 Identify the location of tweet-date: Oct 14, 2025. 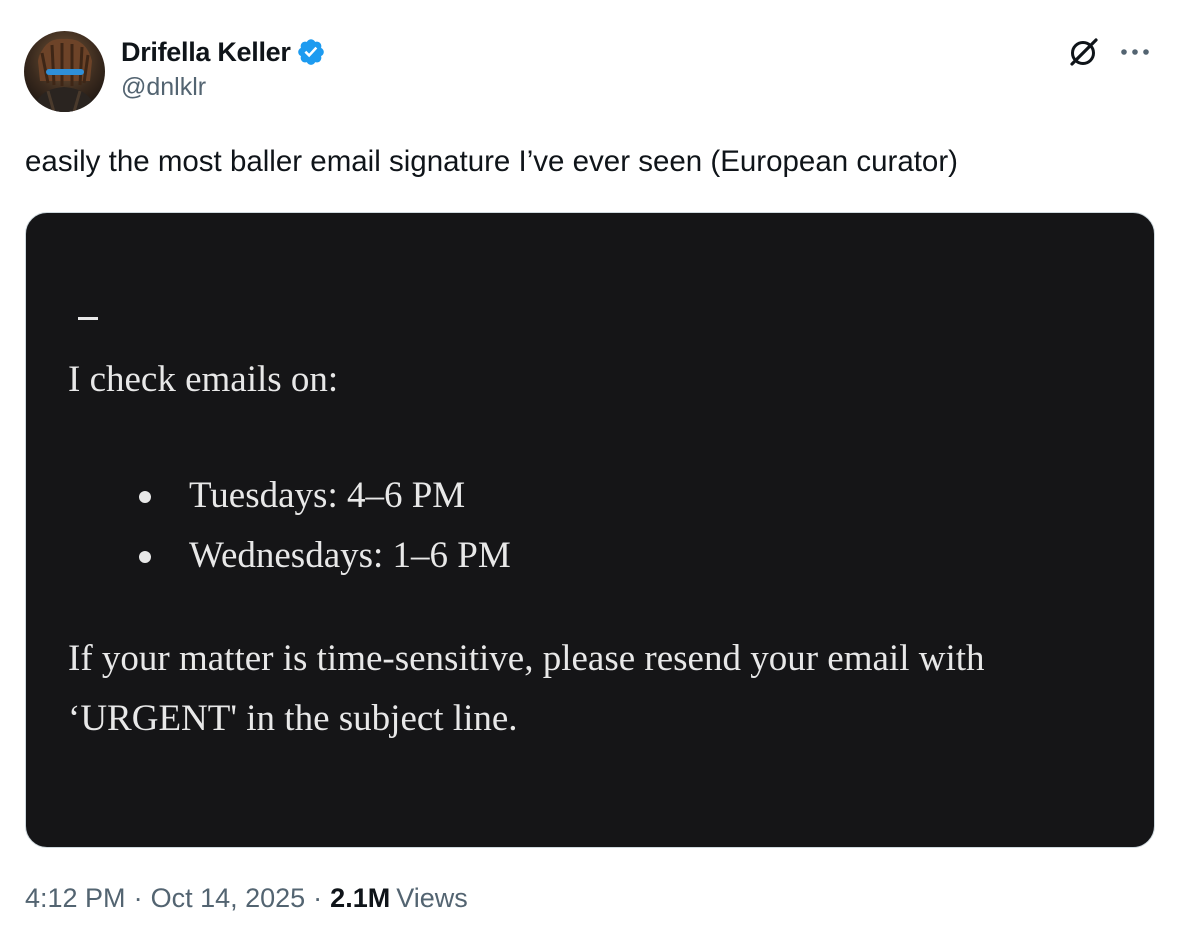
(228, 898).